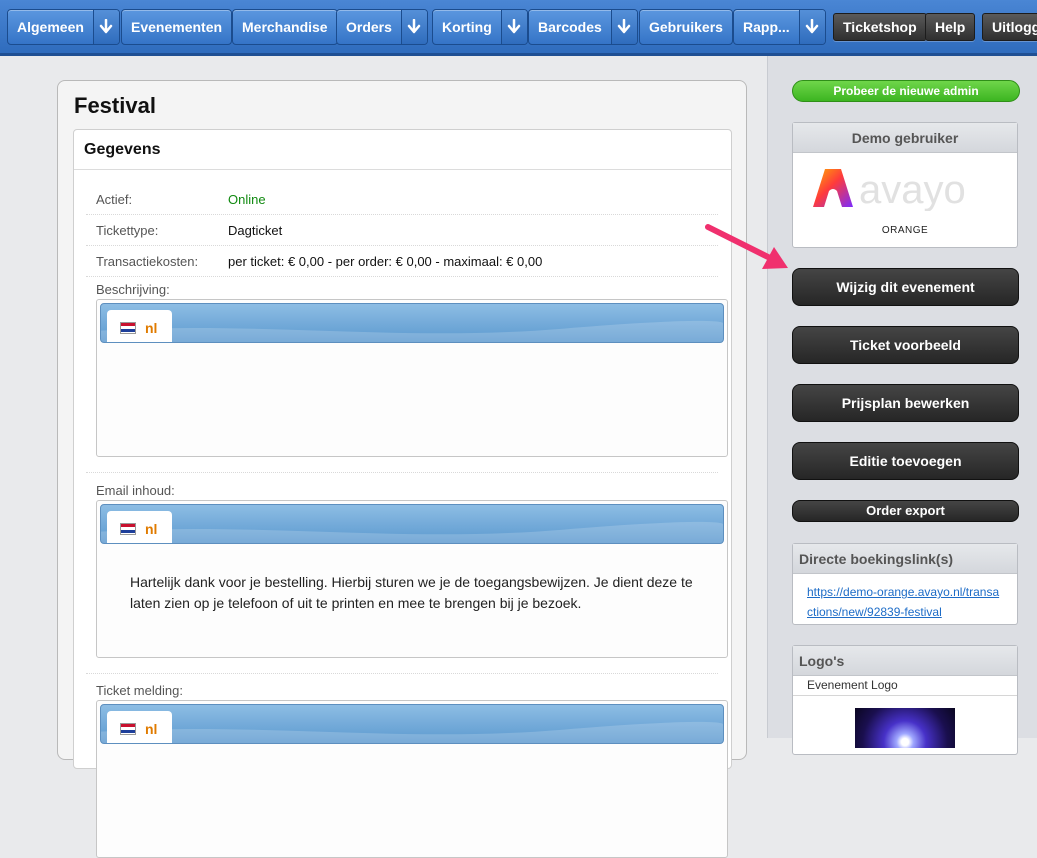  I want to click on brand-wordmark: avayo, so click(912, 189).